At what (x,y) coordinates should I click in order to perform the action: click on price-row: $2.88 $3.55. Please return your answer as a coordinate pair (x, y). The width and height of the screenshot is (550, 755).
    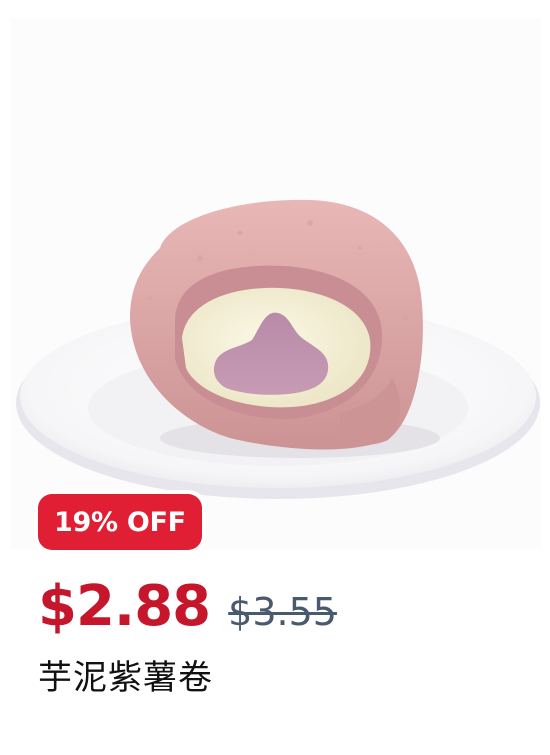
    Looking at the image, I should click on (187, 609).